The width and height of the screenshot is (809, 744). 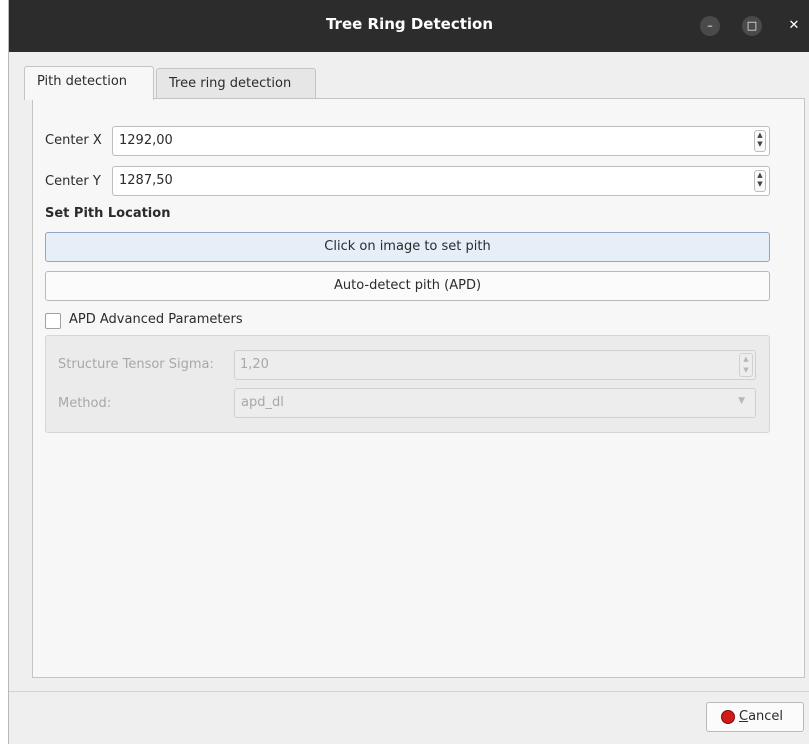 I want to click on center-y-label: Center Y, so click(x=73, y=181).